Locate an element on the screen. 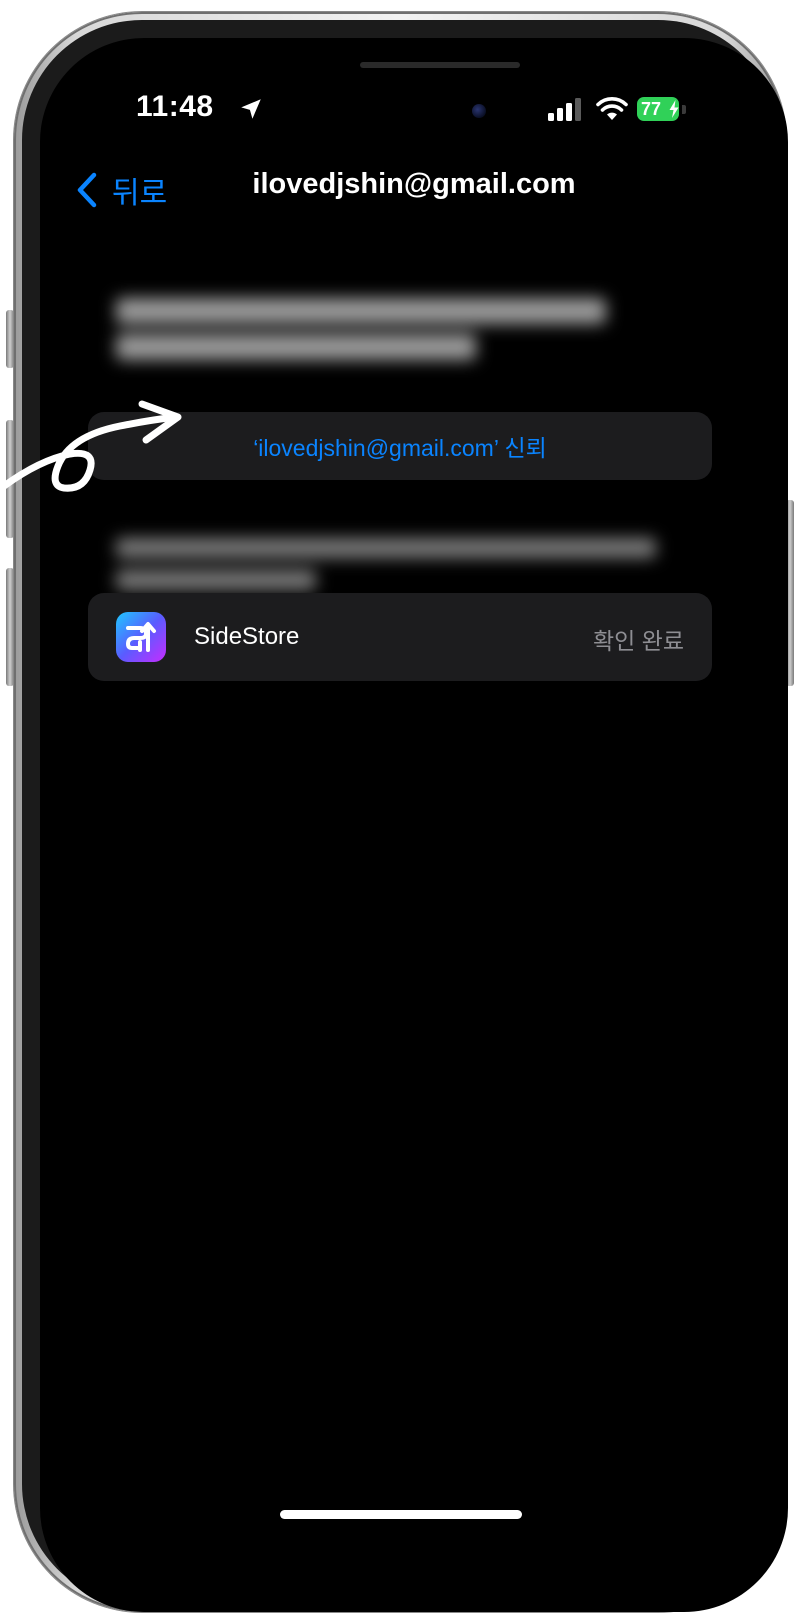 This screenshot has width=800, height=1623. wifi-icon is located at coordinates (612, 108).